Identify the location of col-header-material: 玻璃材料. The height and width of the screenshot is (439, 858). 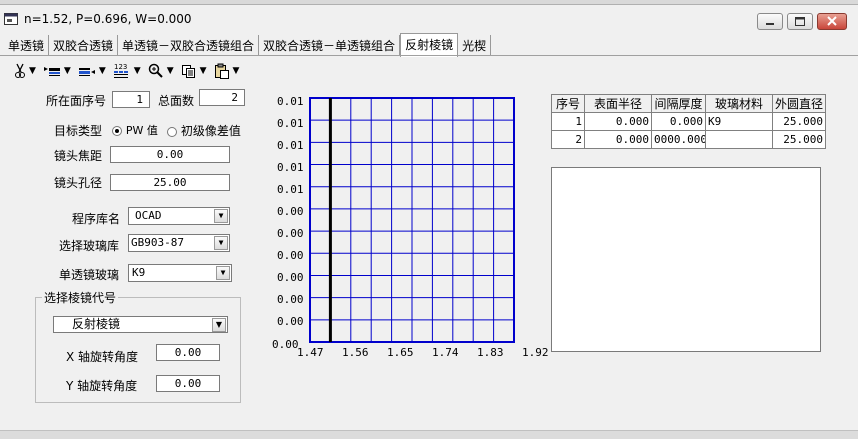
(739, 103).